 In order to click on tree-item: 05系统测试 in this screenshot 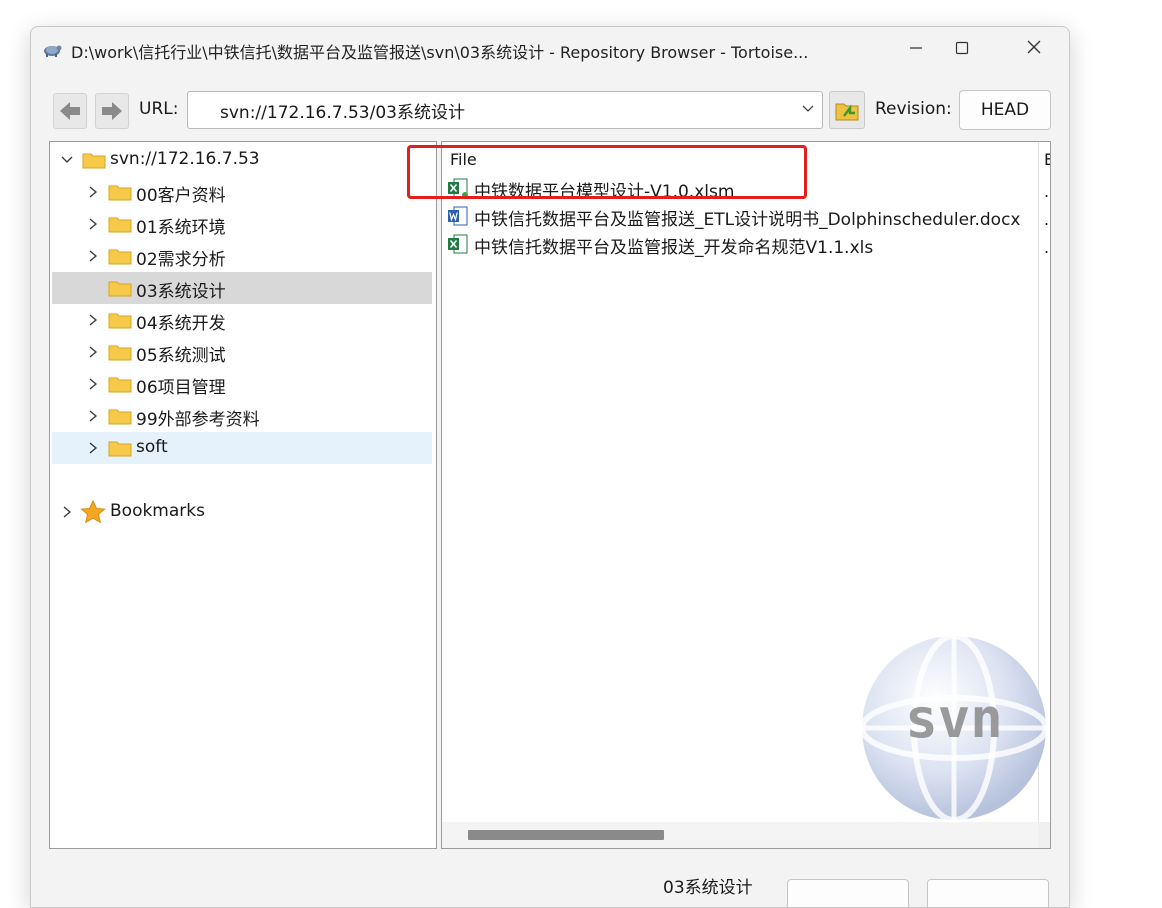, I will do `click(242, 352)`.